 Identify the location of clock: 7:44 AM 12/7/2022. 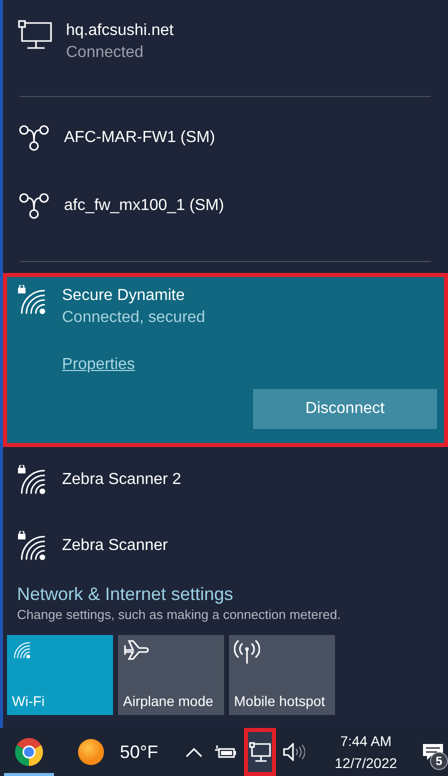
(366, 752).